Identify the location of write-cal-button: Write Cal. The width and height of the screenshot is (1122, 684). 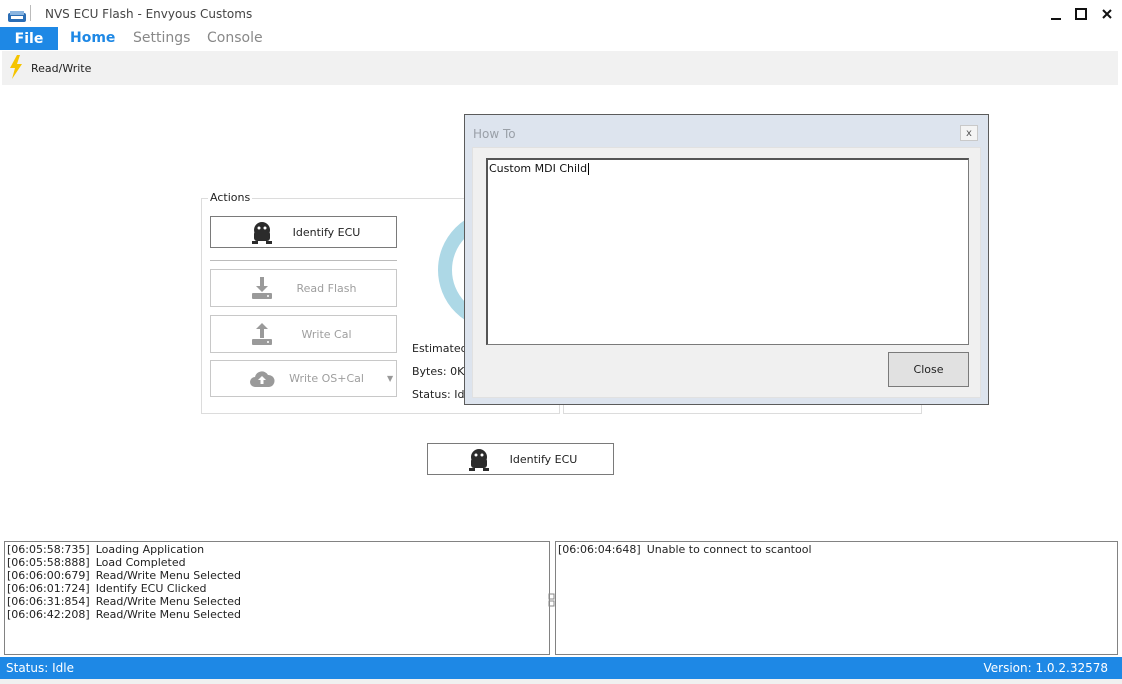
(303, 334).